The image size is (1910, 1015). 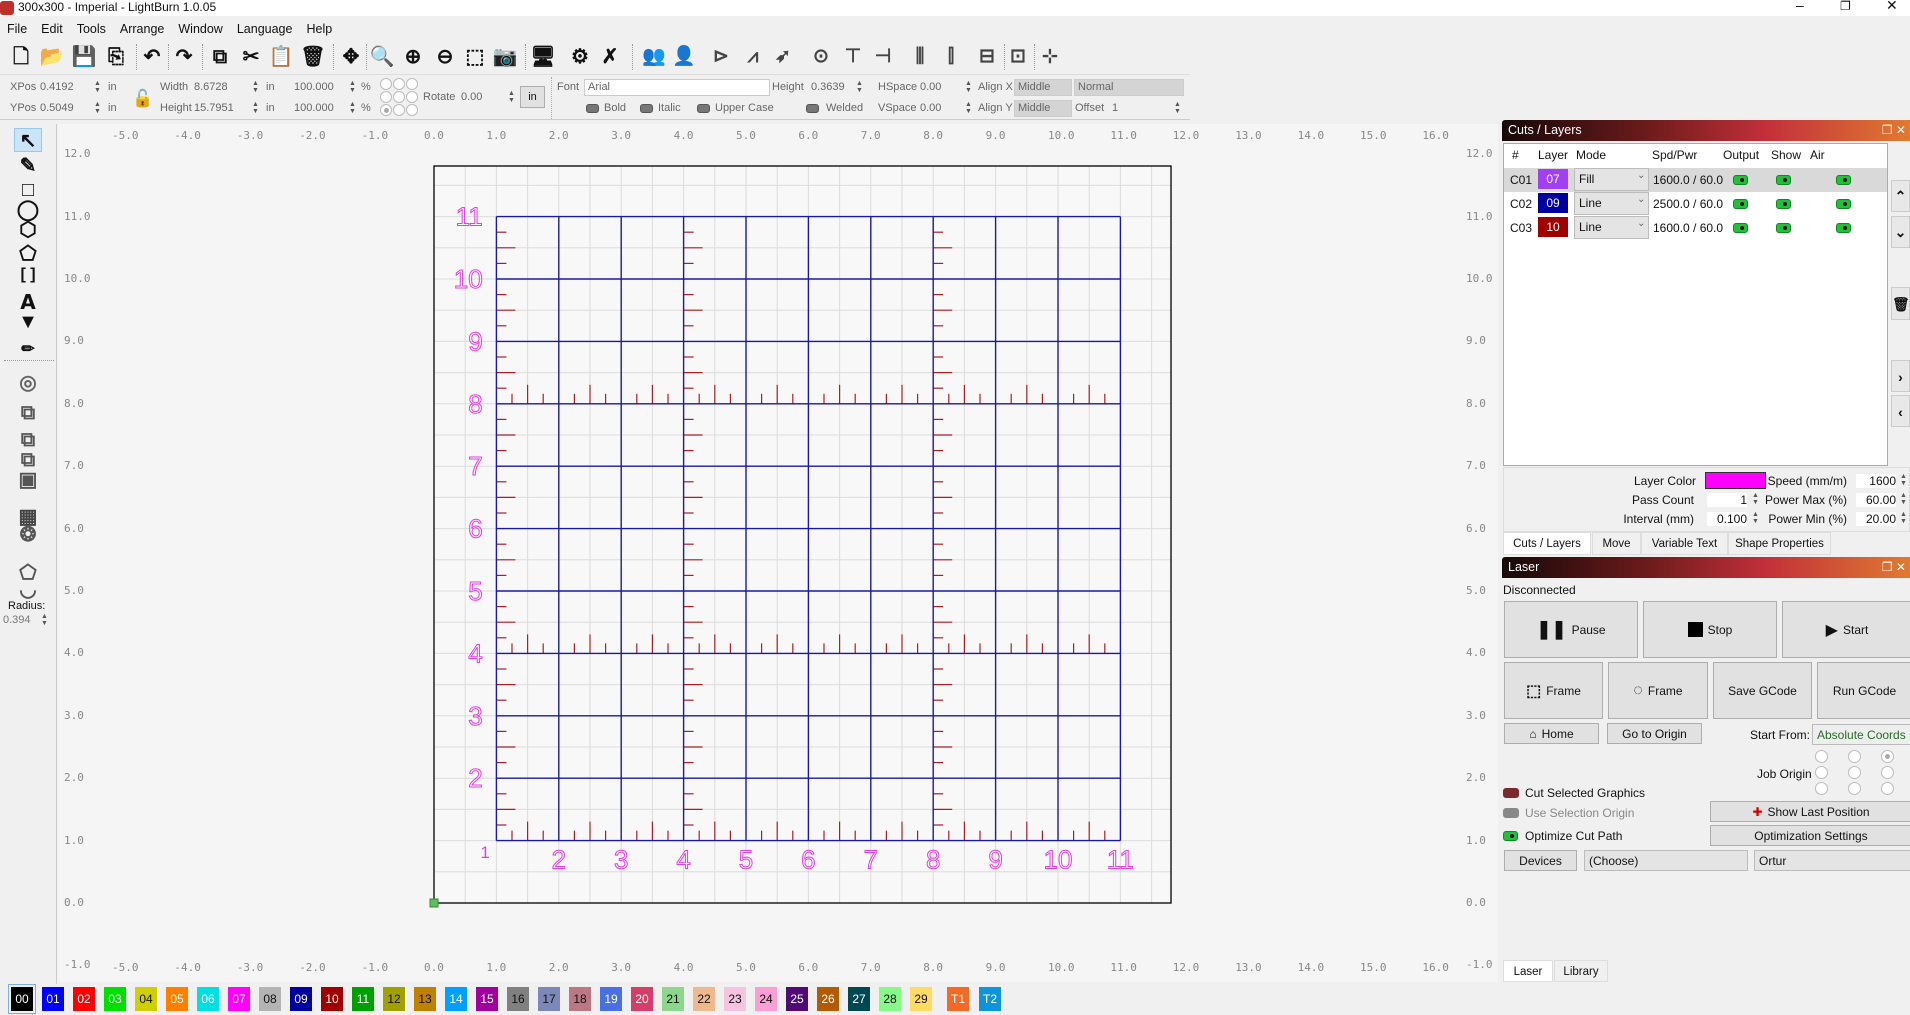 What do you see at coordinates (1900, 196) in the screenshot?
I see `move-layer-up-button: ⌃` at bounding box center [1900, 196].